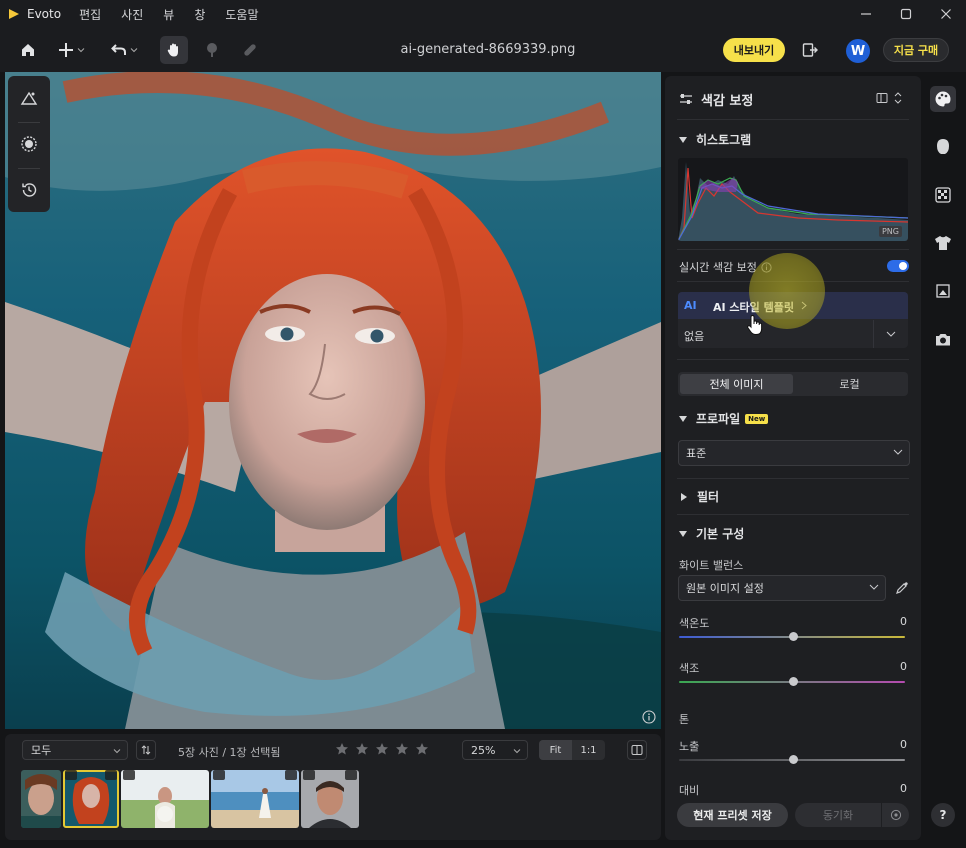 The image size is (966, 848). I want to click on maximize-button, so click(906, 14).